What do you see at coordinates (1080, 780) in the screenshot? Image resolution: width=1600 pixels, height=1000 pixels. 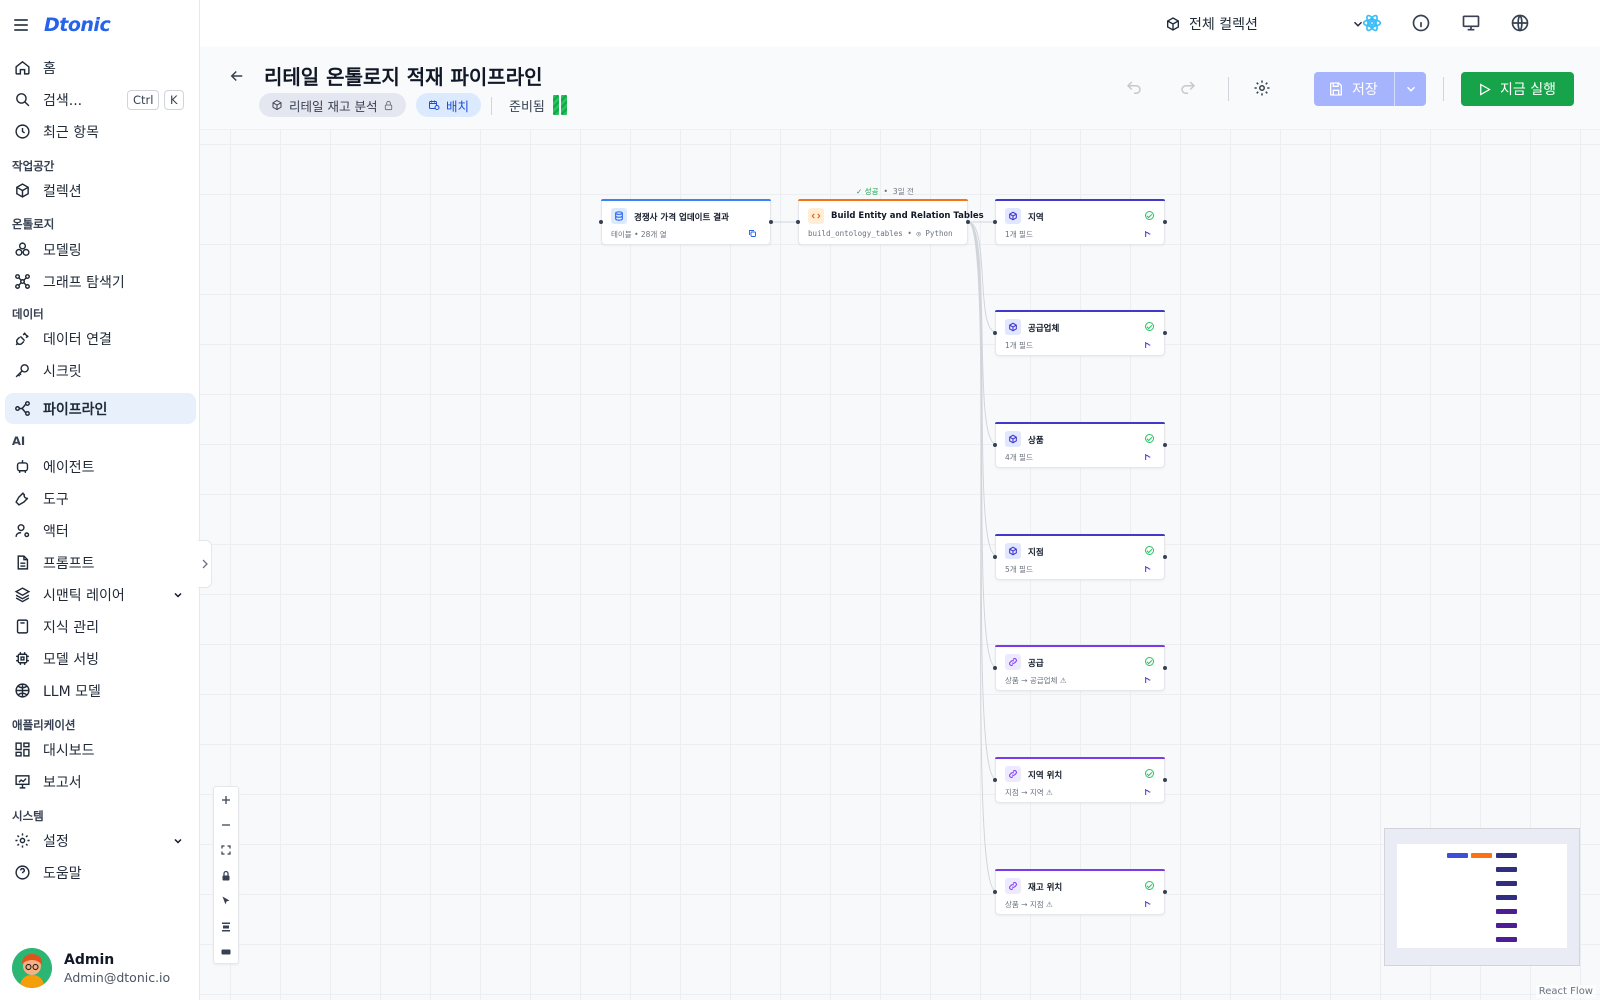 I see `output-node: 지역 위치 지점 → 지역 ⚠` at bounding box center [1080, 780].